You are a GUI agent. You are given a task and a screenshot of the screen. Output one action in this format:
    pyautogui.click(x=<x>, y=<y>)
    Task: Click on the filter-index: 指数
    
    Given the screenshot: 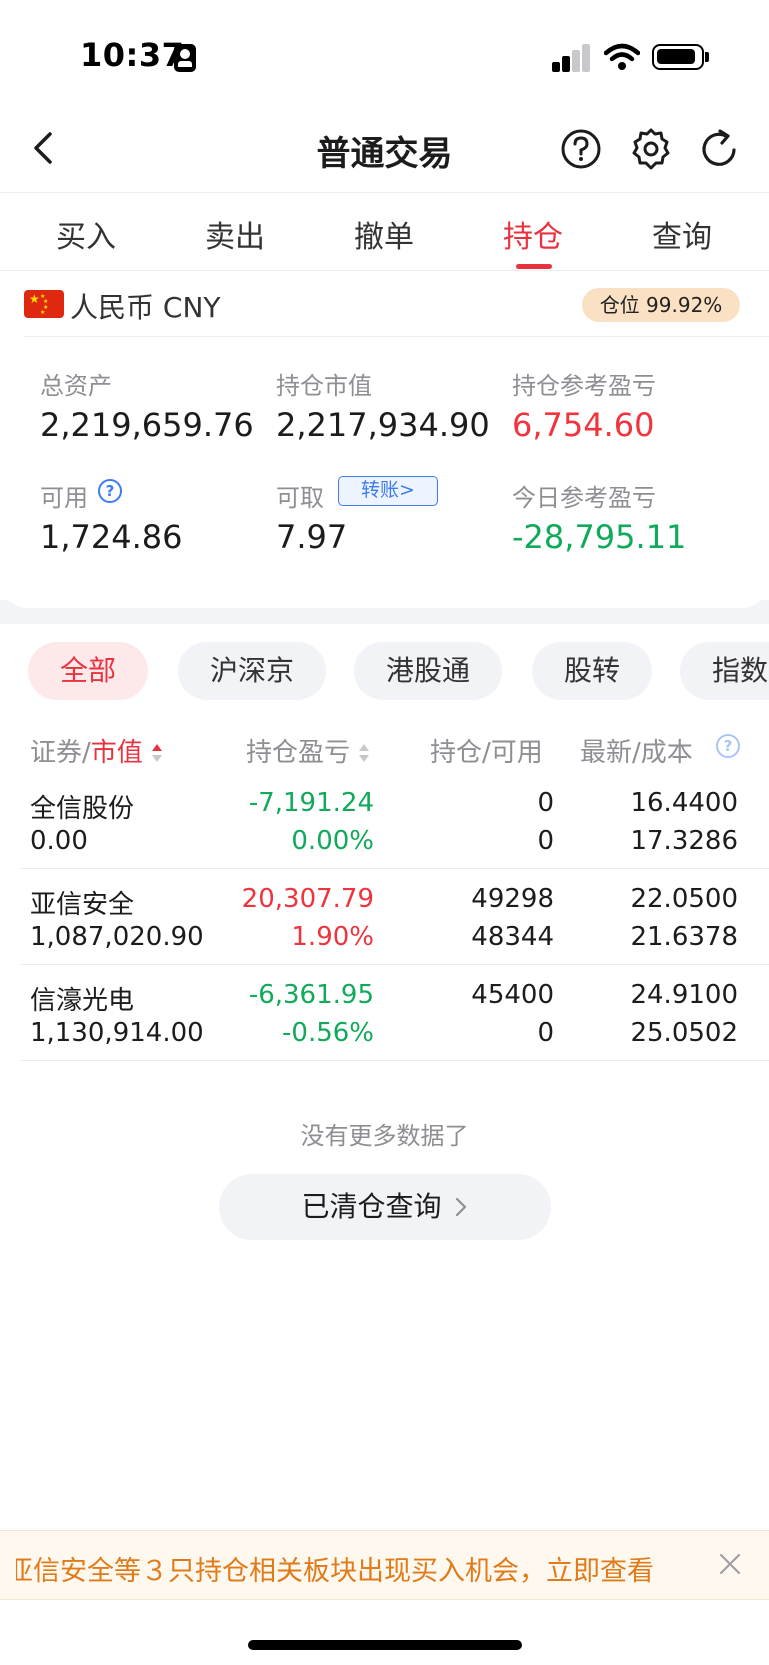 What is the action you would take?
    pyautogui.click(x=724, y=671)
    